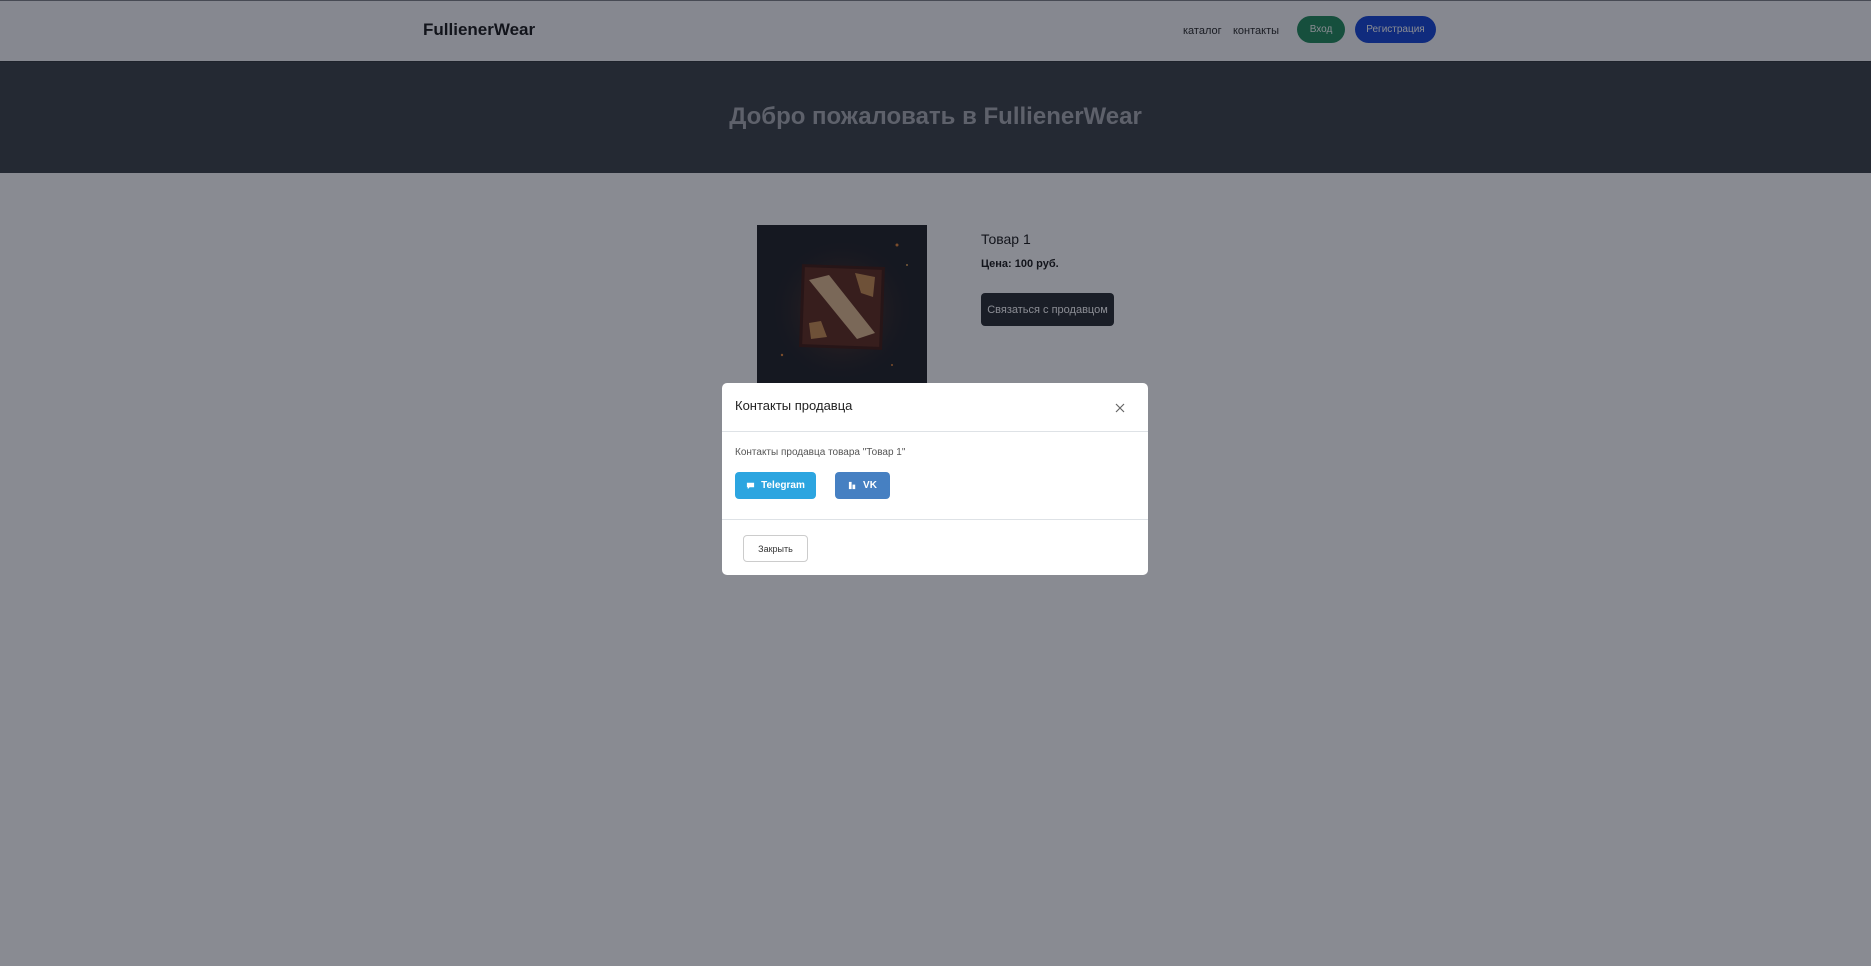  What do you see at coordinates (783, 485) in the screenshot?
I see `telegram-label: Telegram` at bounding box center [783, 485].